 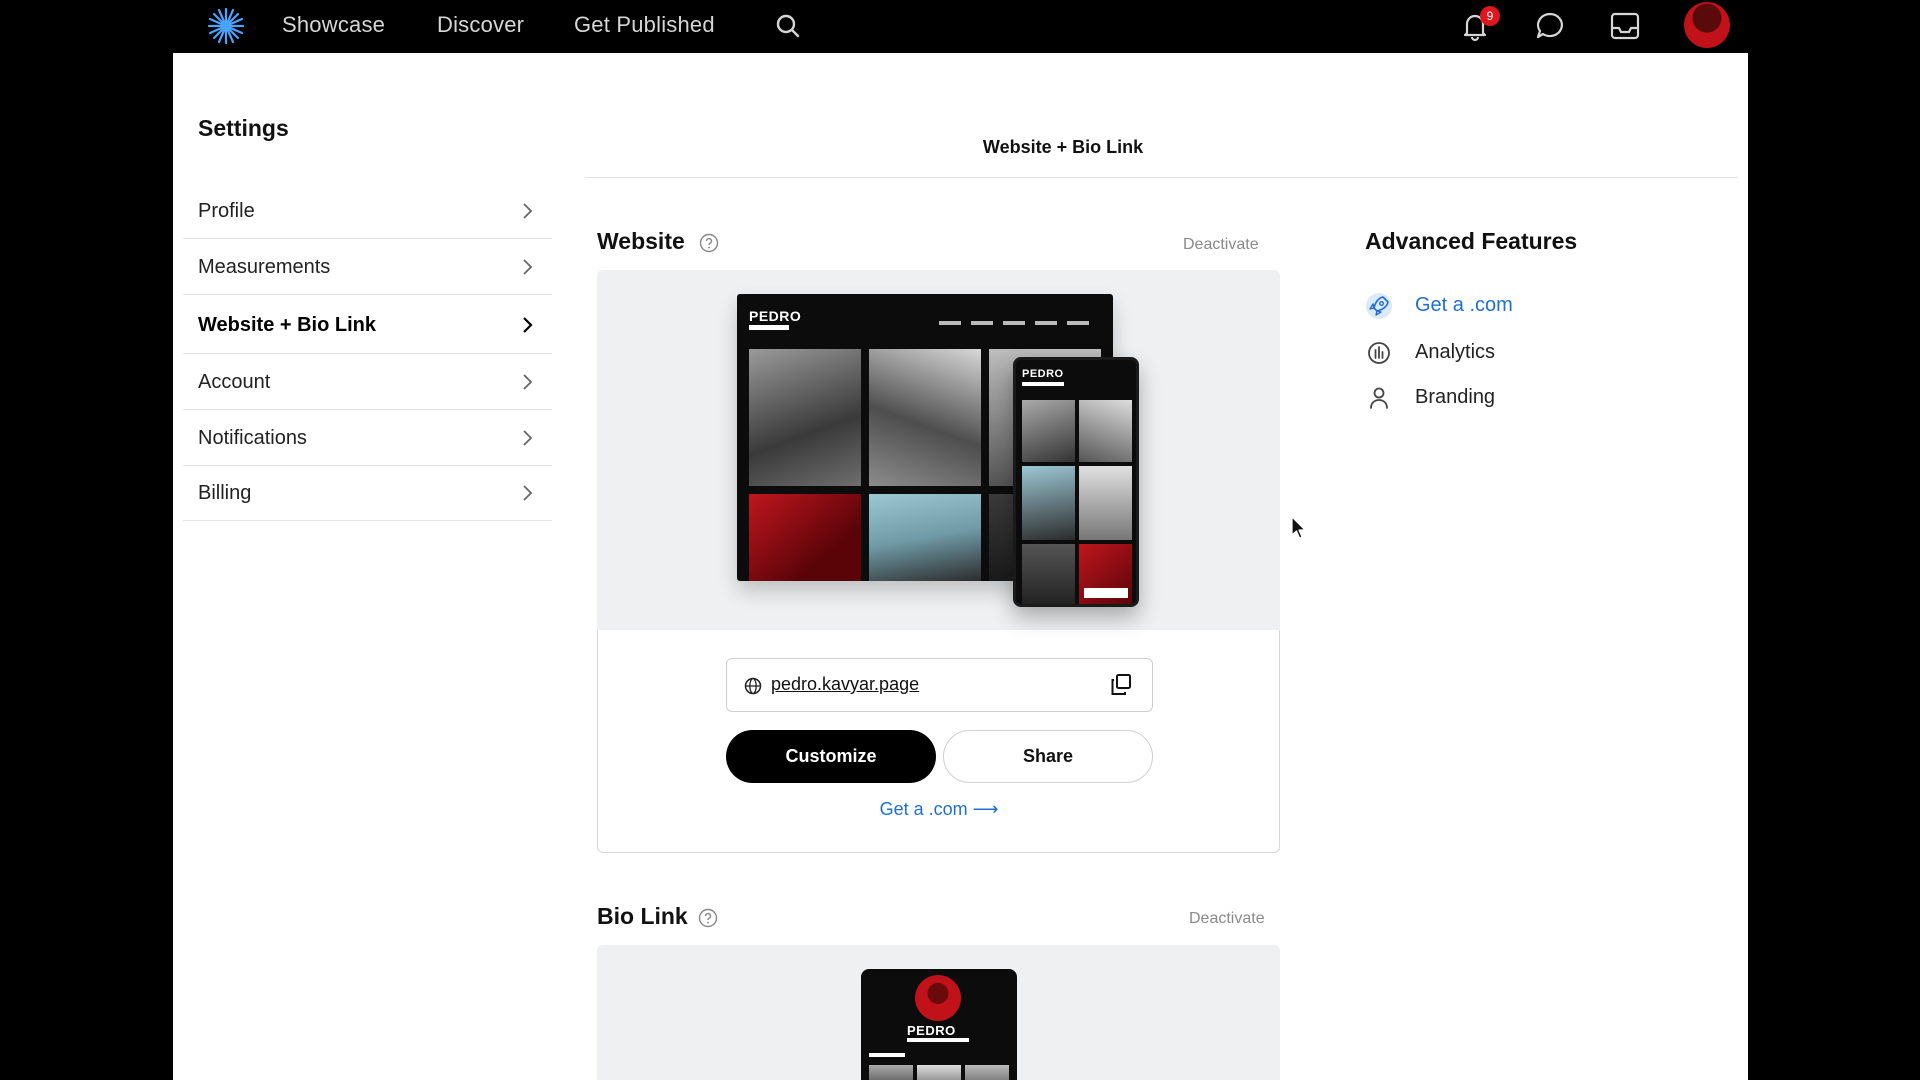 I want to click on sidebar-item-account: Account, so click(x=367, y=382).